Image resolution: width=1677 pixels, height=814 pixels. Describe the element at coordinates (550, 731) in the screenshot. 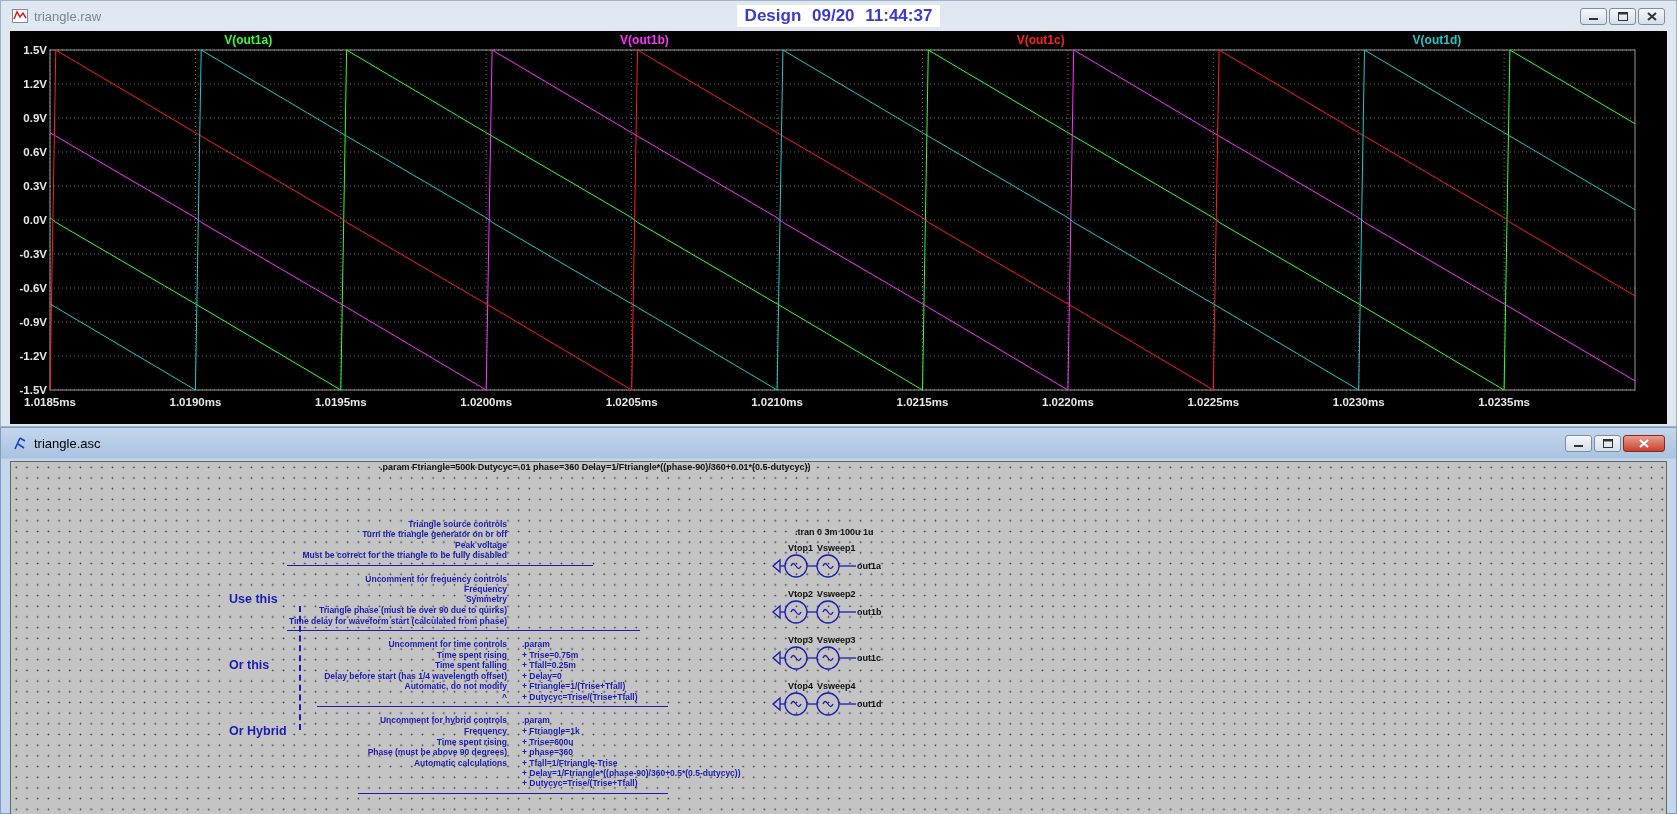

I see `spice-directive: + Ftriangle=1k` at that location.